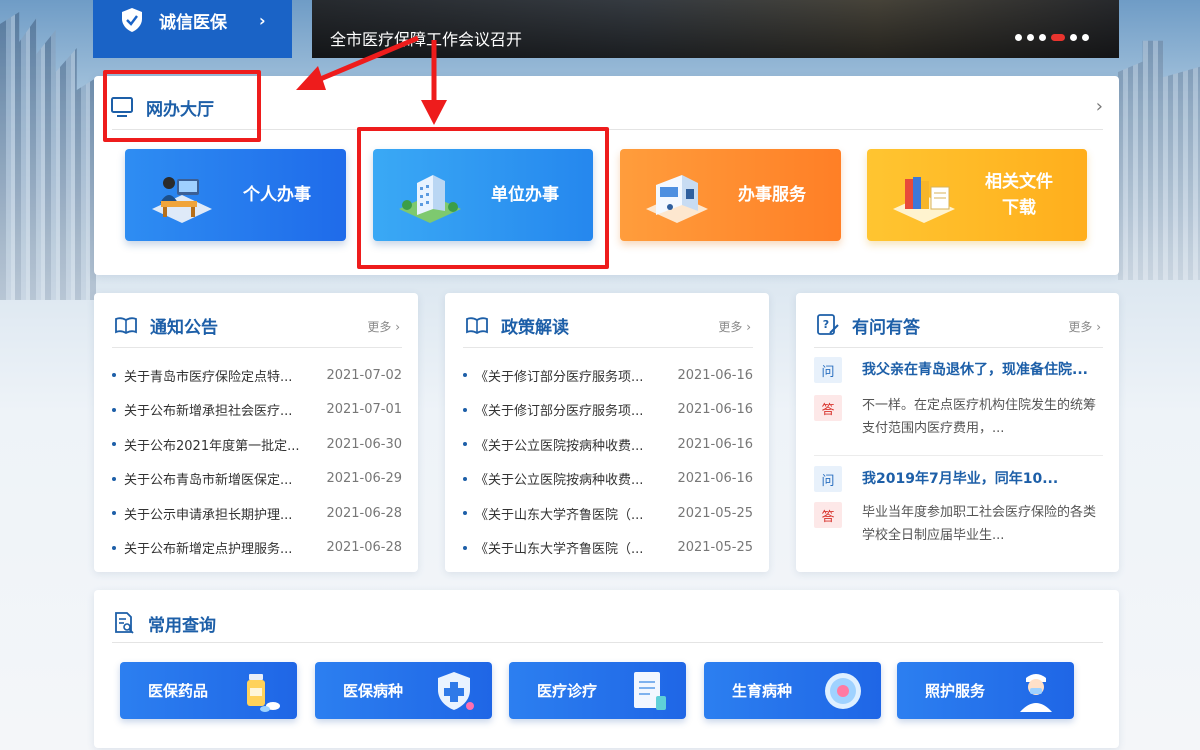  I want to click on medical-drugs-button: 医保药品, so click(208, 690).